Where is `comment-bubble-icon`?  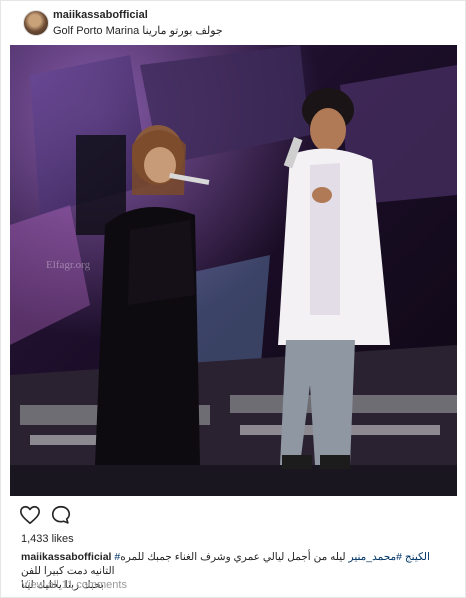
comment-bubble-icon is located at coordinates (61, 515).